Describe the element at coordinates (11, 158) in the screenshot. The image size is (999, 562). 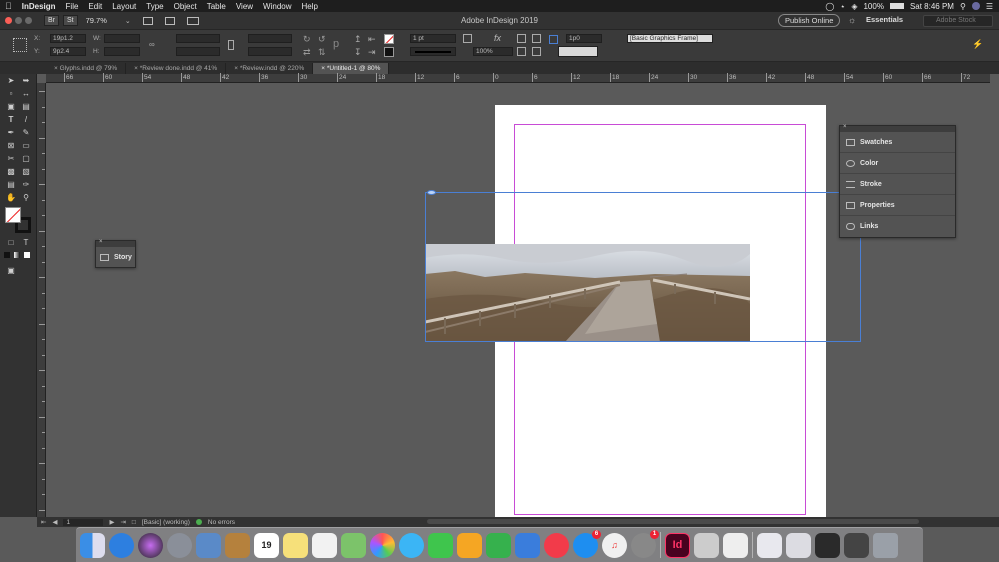
I see `scissors-tool-icon: ✂` at that location.